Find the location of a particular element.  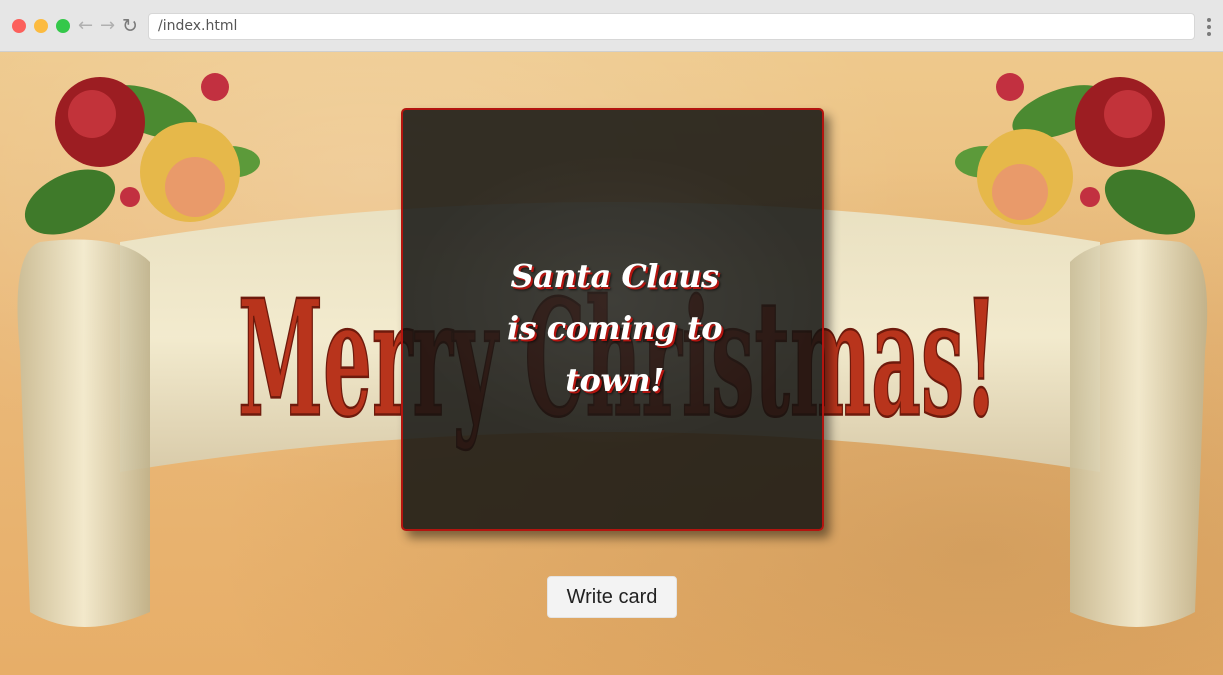

write-card-button: Write card is located at coordinates (612, 597).